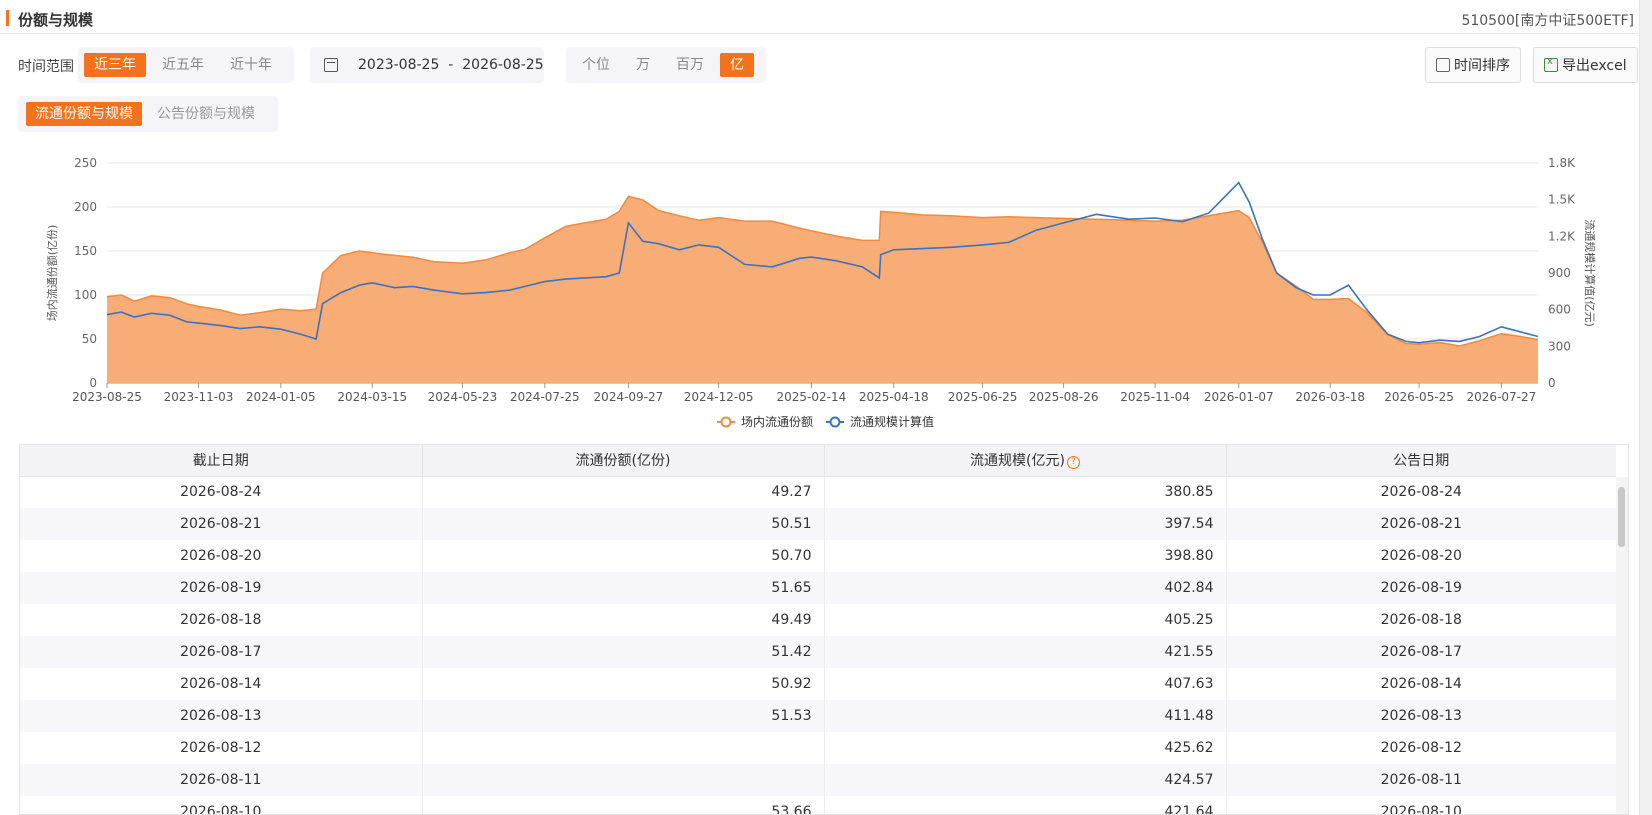 The height and width of the screenshot is (815, 1652). Describe the element at coordinates (1552, 383) in the screenshot. I see `y-right-tick-label: 0` at that location.